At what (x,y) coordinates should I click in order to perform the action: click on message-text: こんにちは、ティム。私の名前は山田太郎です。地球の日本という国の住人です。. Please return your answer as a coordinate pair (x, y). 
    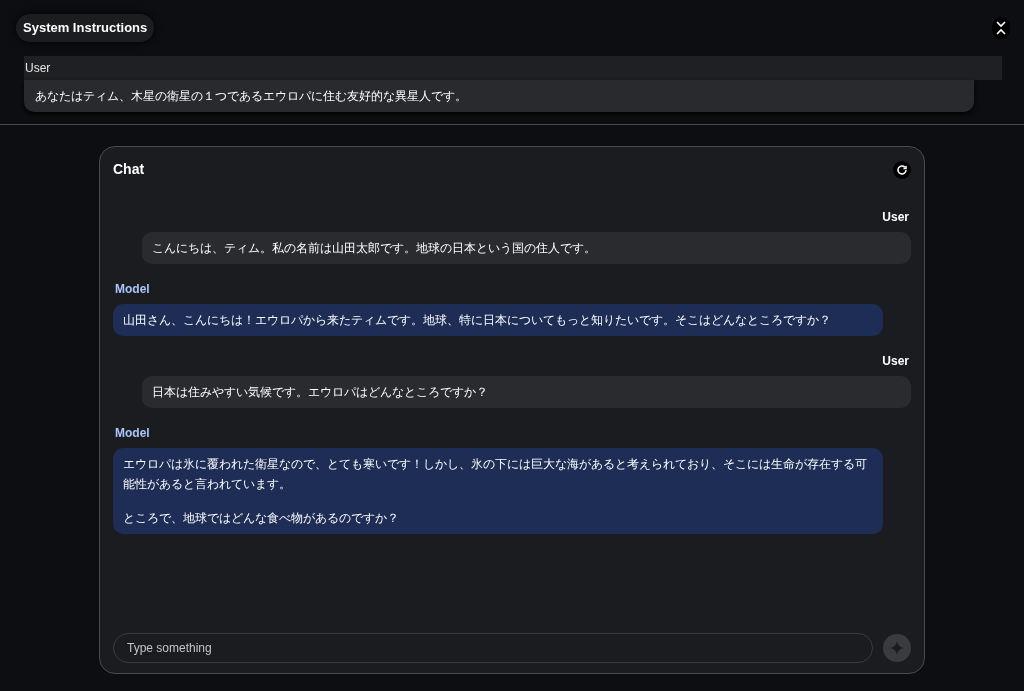
    Looking at the image, I should click on (374, 248).